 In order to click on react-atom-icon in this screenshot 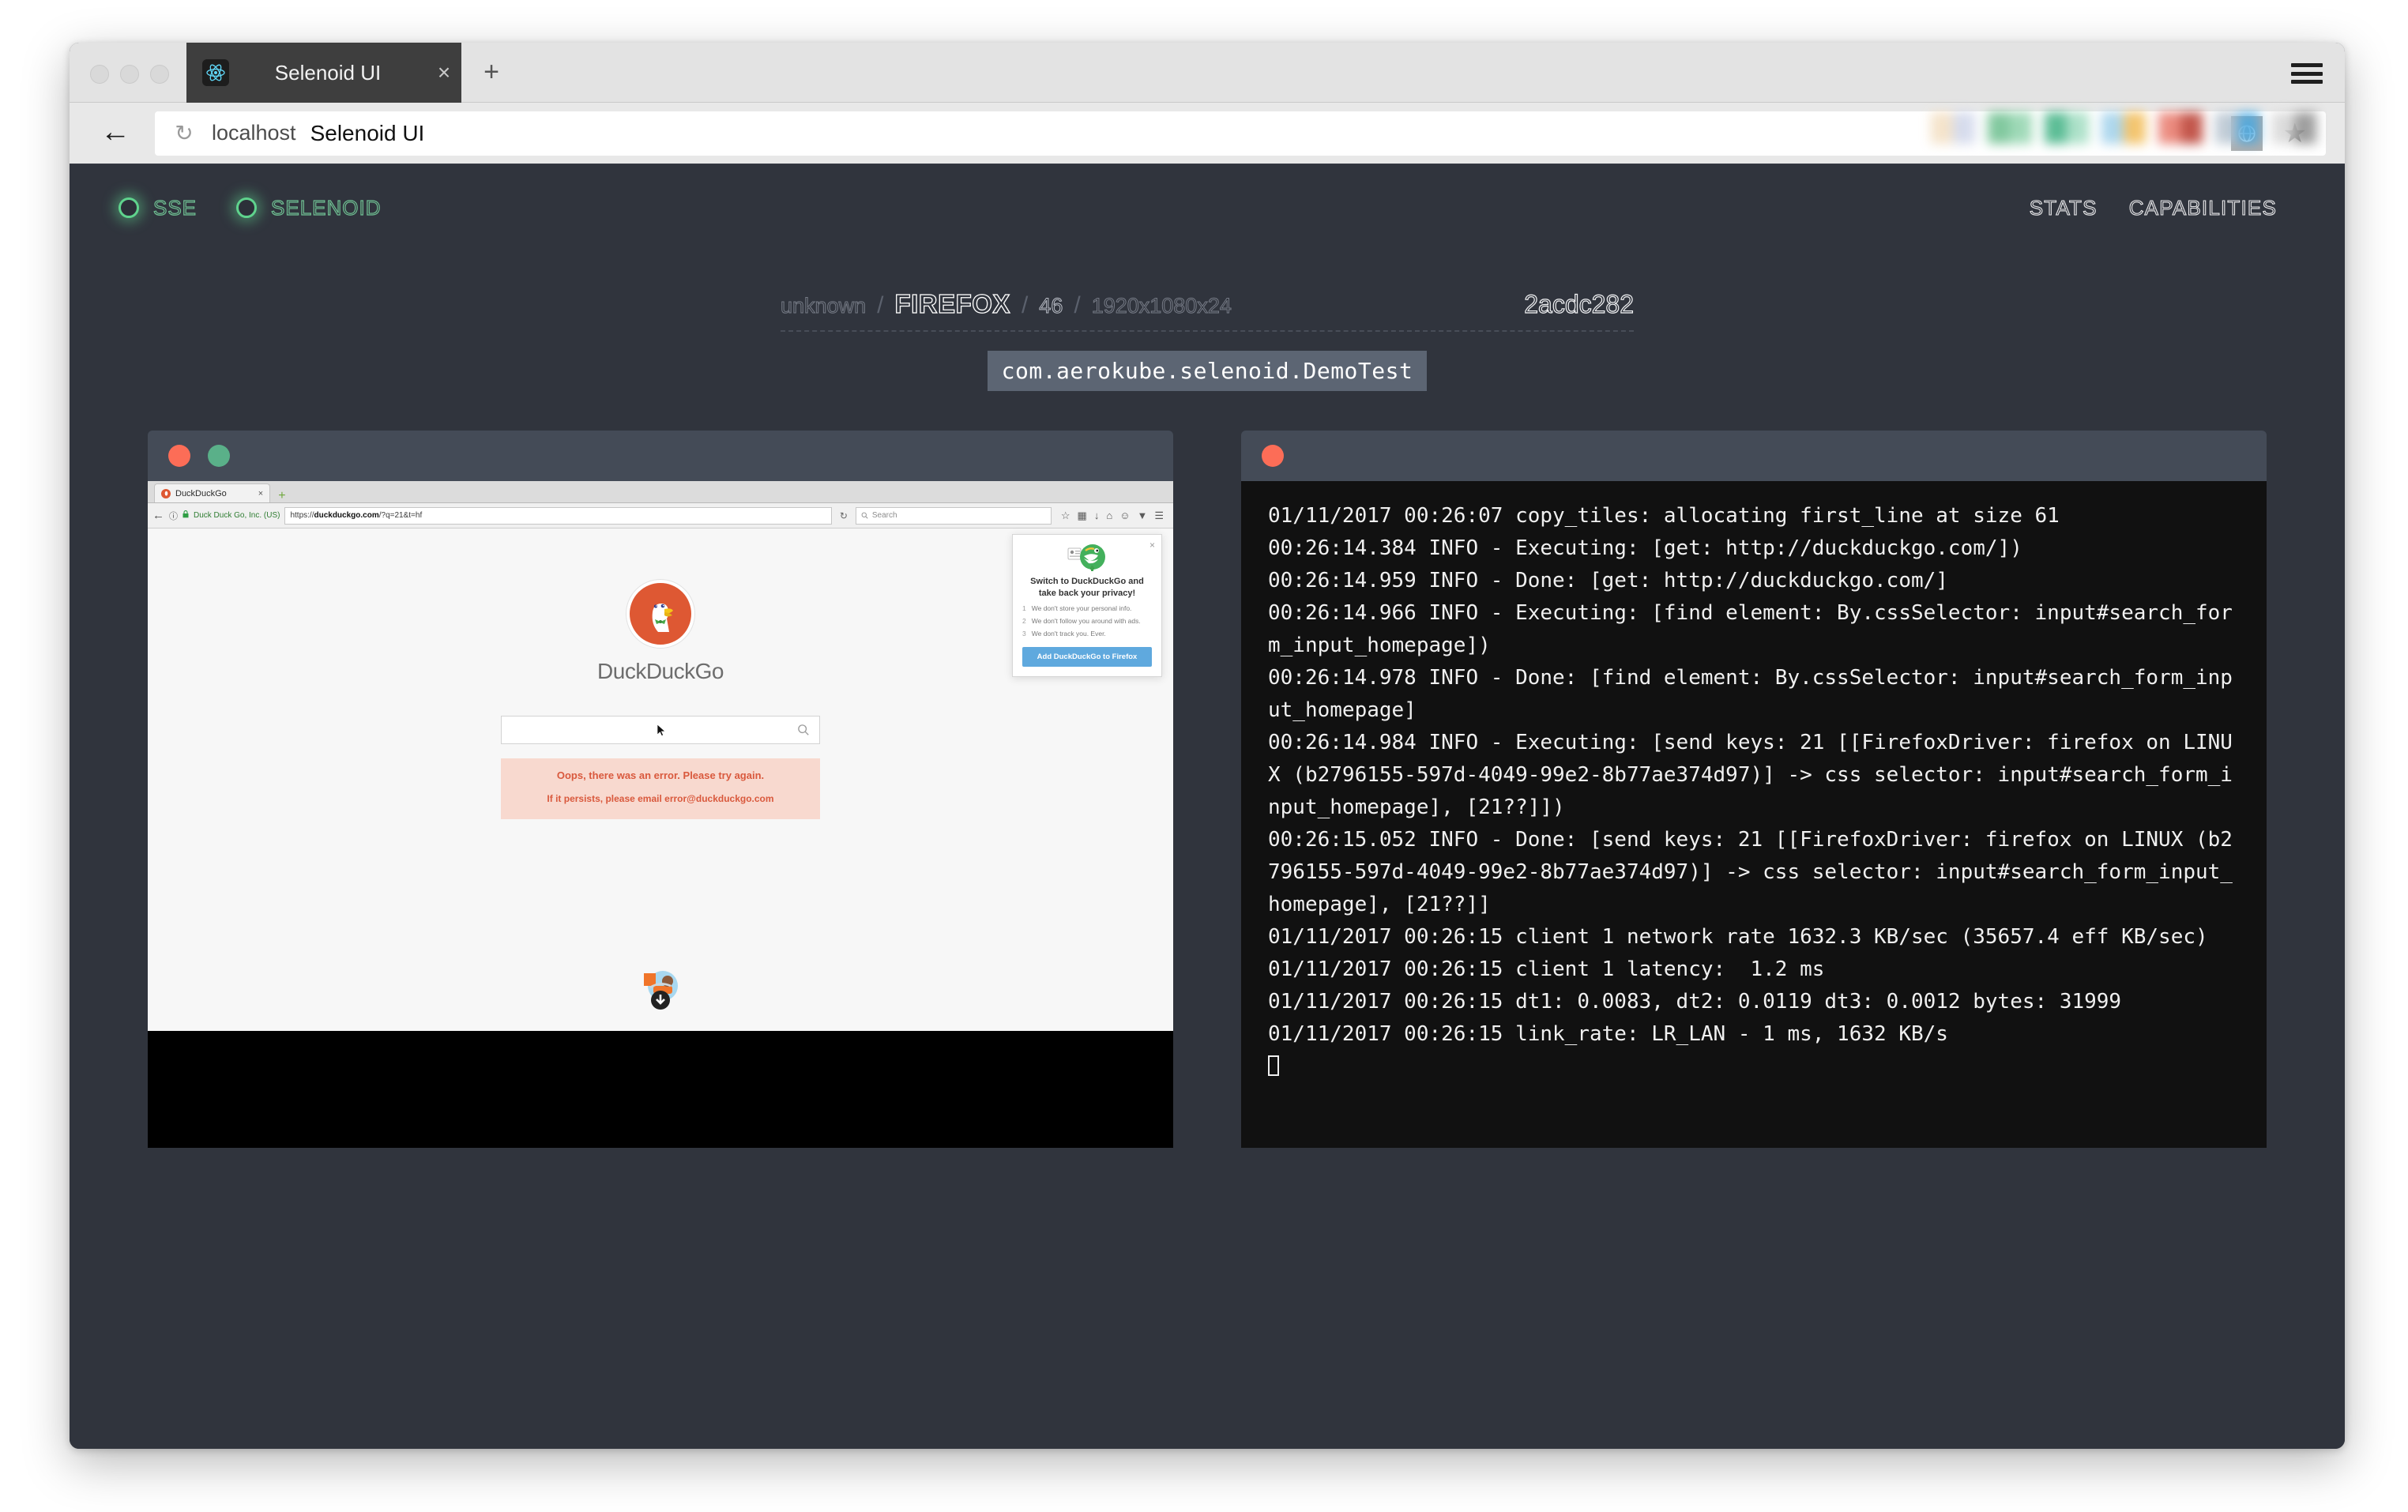, I will do `click(215, 72)`.